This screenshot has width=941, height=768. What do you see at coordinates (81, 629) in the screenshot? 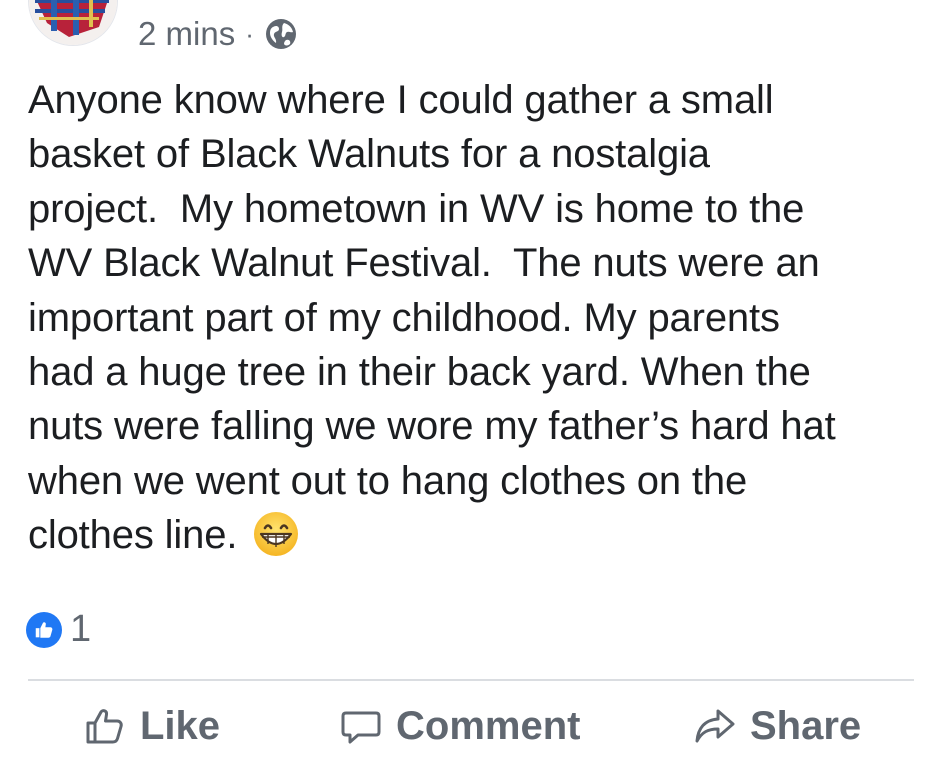
I see `reaction-count: 1` at bounding box center [81, 629].